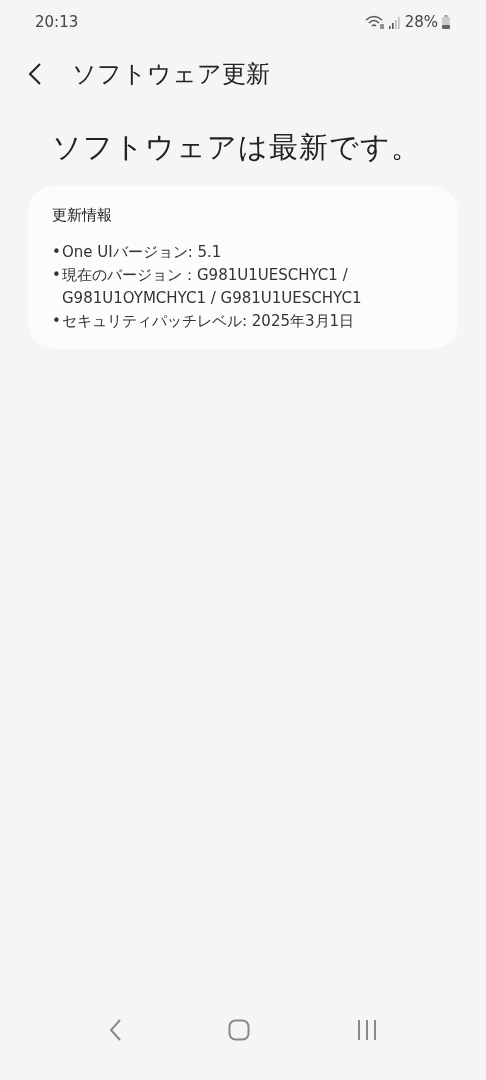  What do you see at coordinates (367, 1030) in the screenshot?
I see `recents-icon` at bounding box center [367, 1030].